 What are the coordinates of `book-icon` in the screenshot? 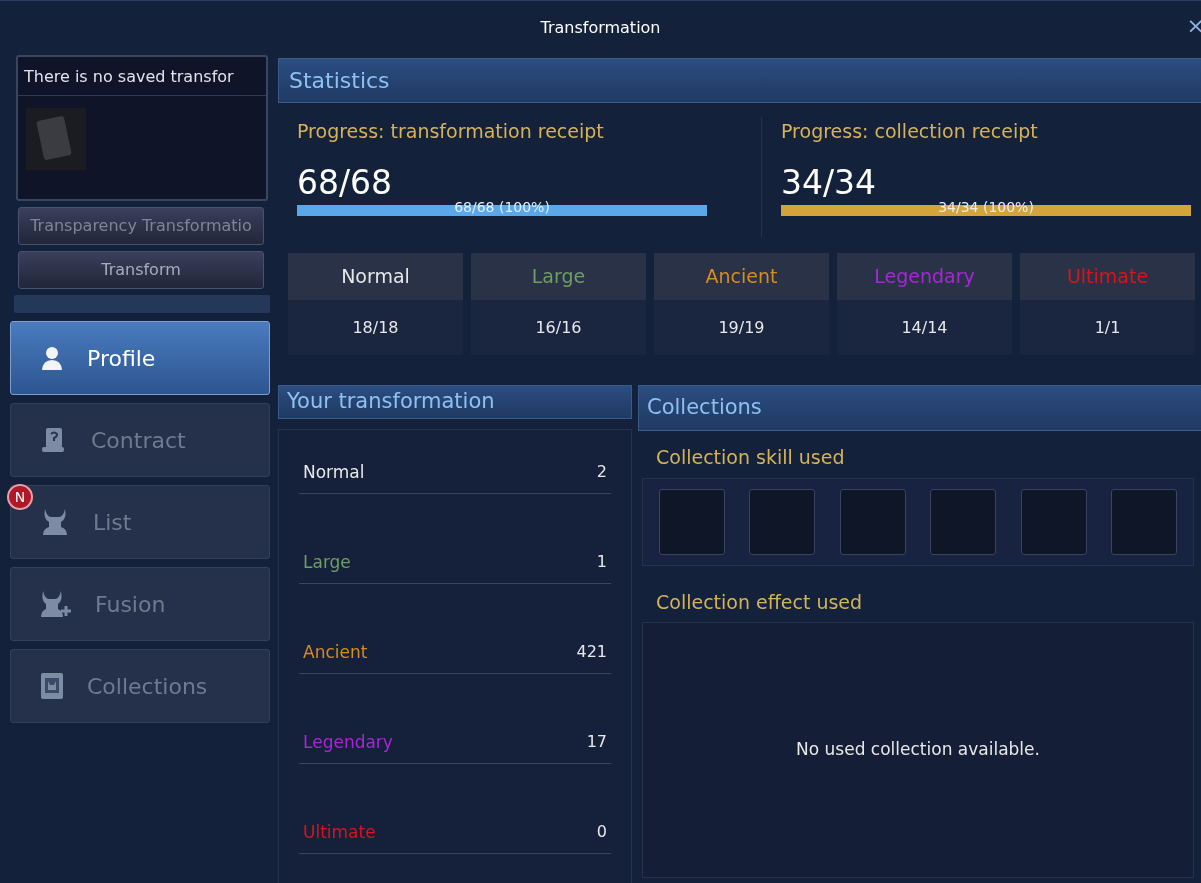 It's located at (52, 686).